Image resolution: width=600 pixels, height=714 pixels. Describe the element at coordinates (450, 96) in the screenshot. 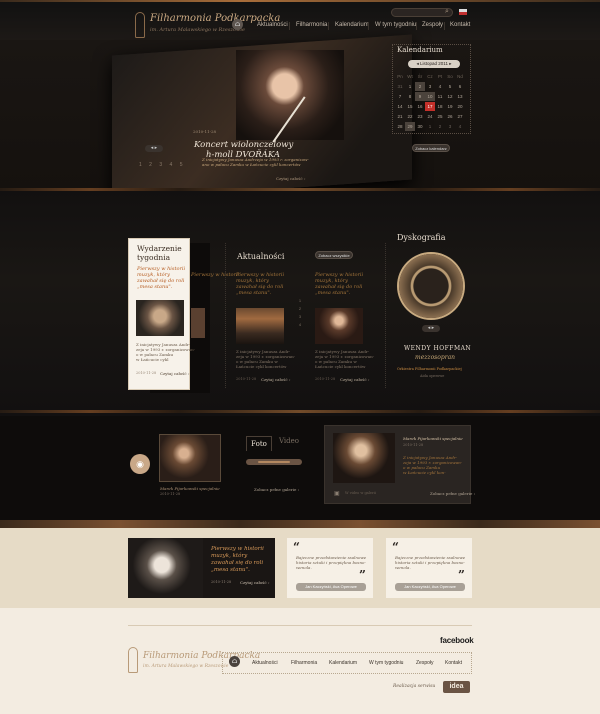

I see `calendar-day: 12` at that location.